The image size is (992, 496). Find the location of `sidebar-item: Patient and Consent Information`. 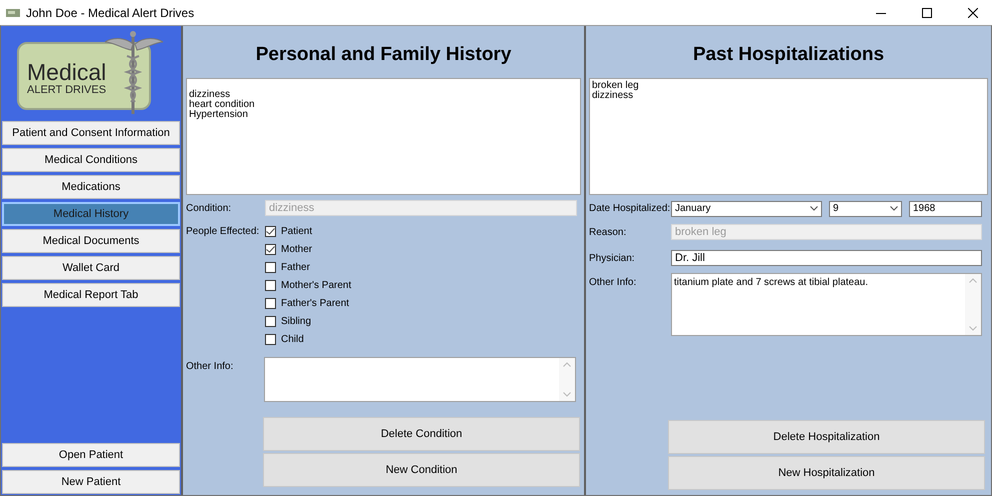

sidebar-item: Patient and Consent Information is located at coordinates (91, 133).